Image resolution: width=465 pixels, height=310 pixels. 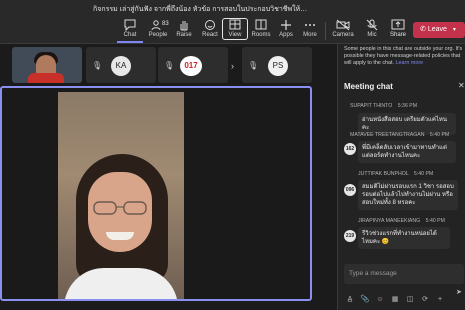 I want to click on raise-hand-icon, so click(x=184, y=25).